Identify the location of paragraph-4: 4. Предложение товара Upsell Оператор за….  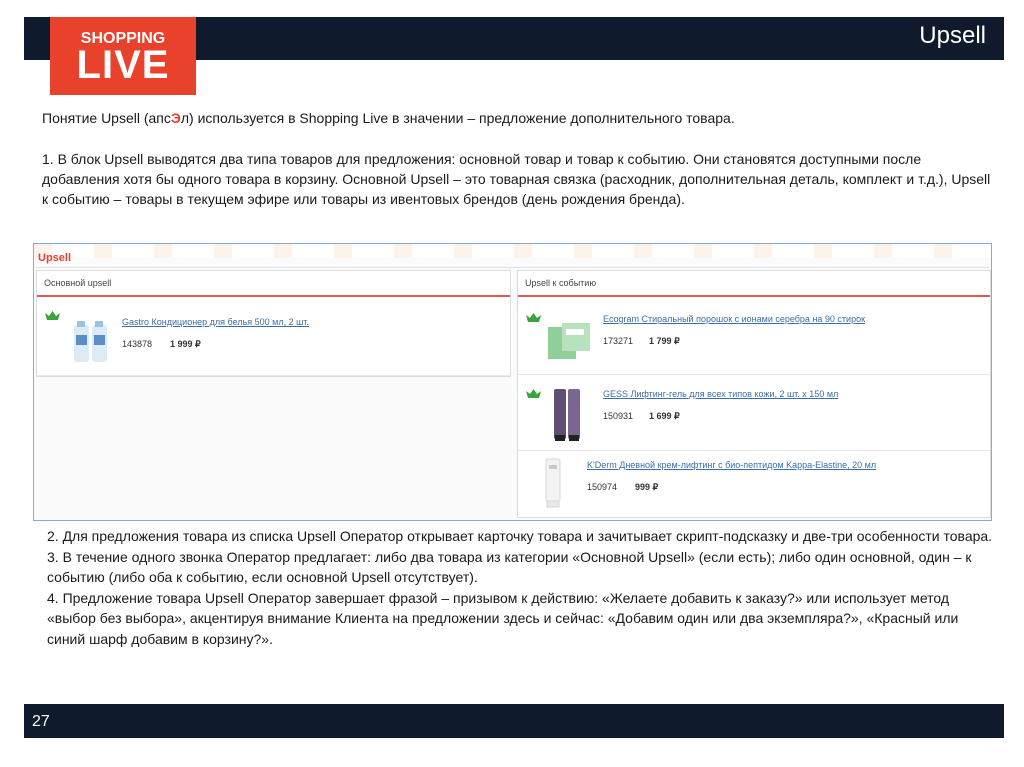
(503, 618).